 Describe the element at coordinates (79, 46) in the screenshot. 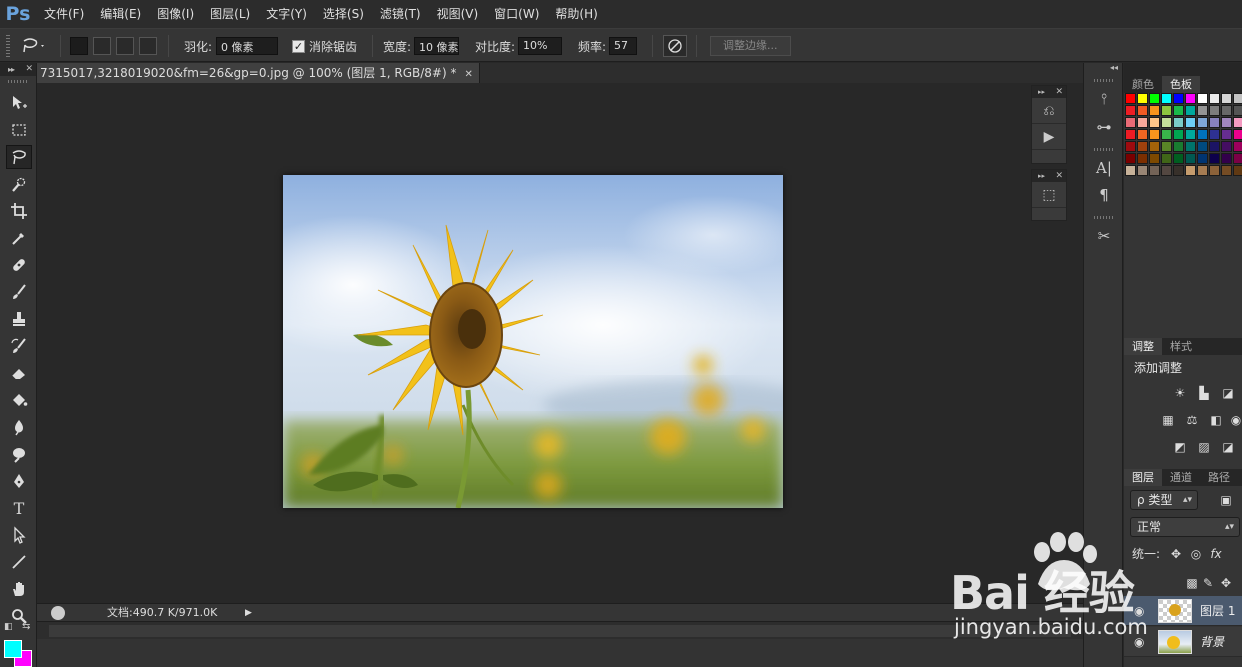

I see `new-selection-button` at that location.